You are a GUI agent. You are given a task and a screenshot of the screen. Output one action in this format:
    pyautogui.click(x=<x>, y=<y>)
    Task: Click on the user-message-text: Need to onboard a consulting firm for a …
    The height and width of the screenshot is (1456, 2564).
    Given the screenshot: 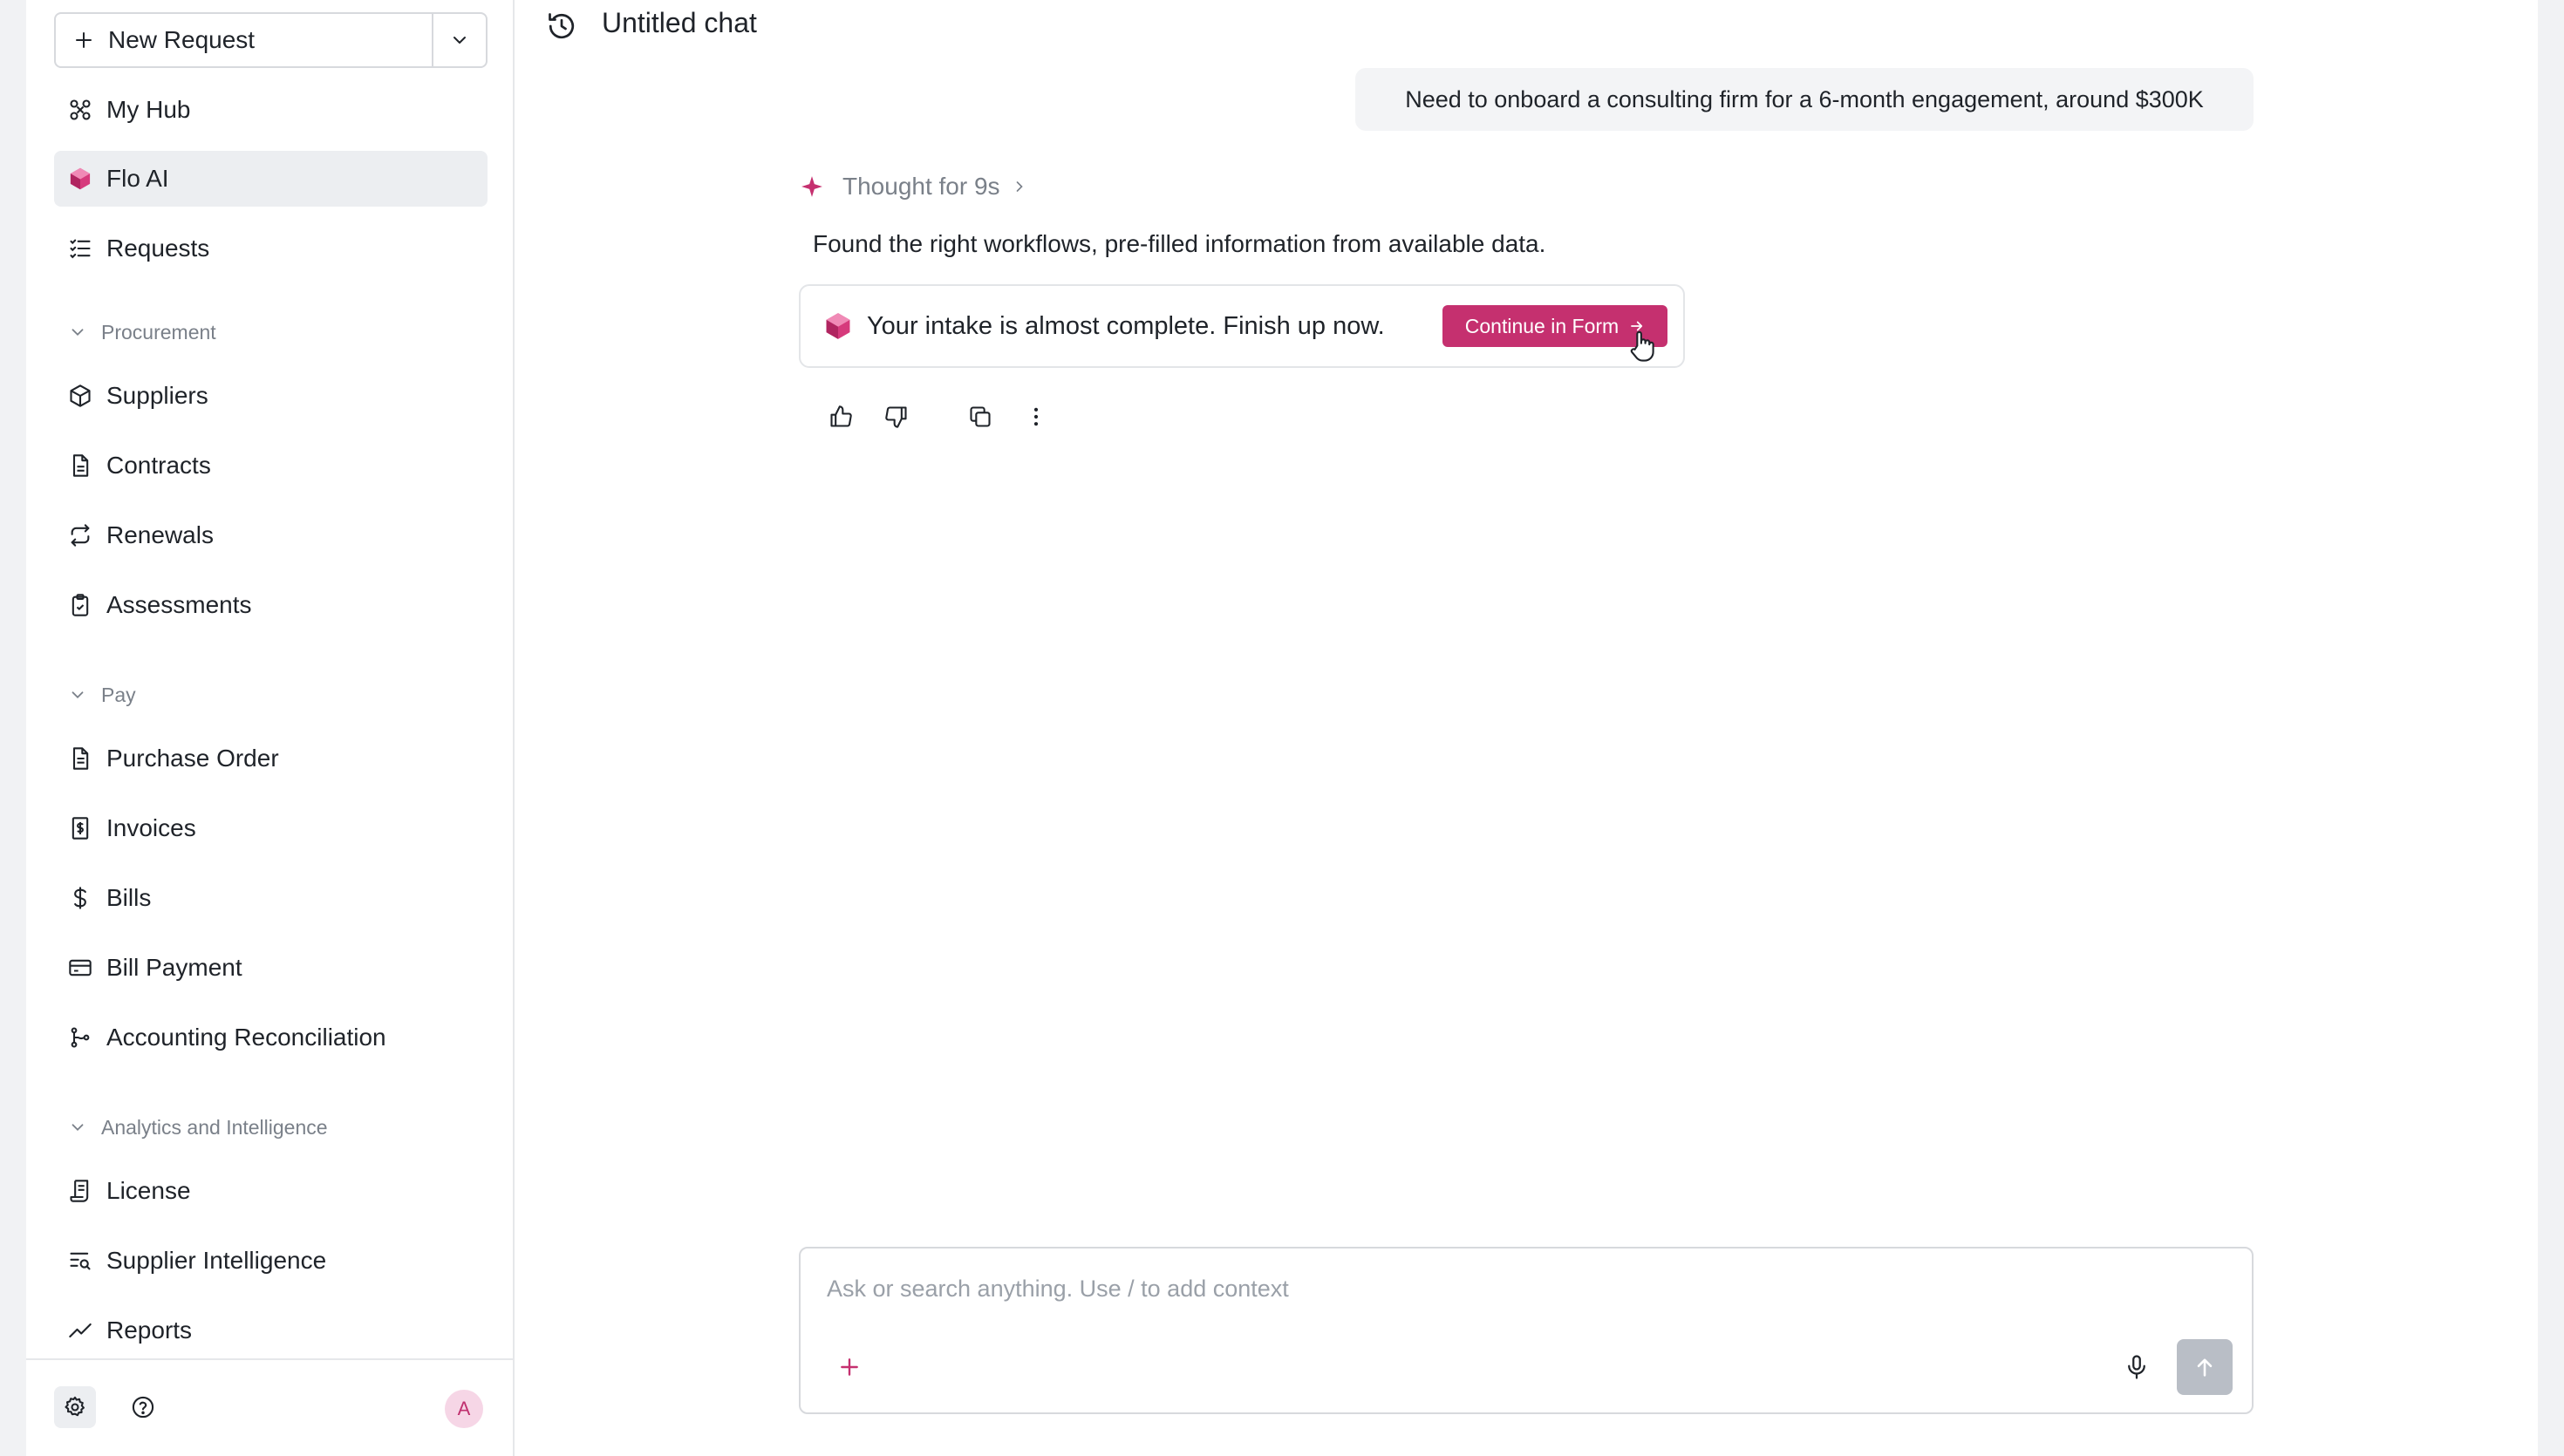 What is the action you would take?
    pyautogui.click(x=1805, y=98)
    